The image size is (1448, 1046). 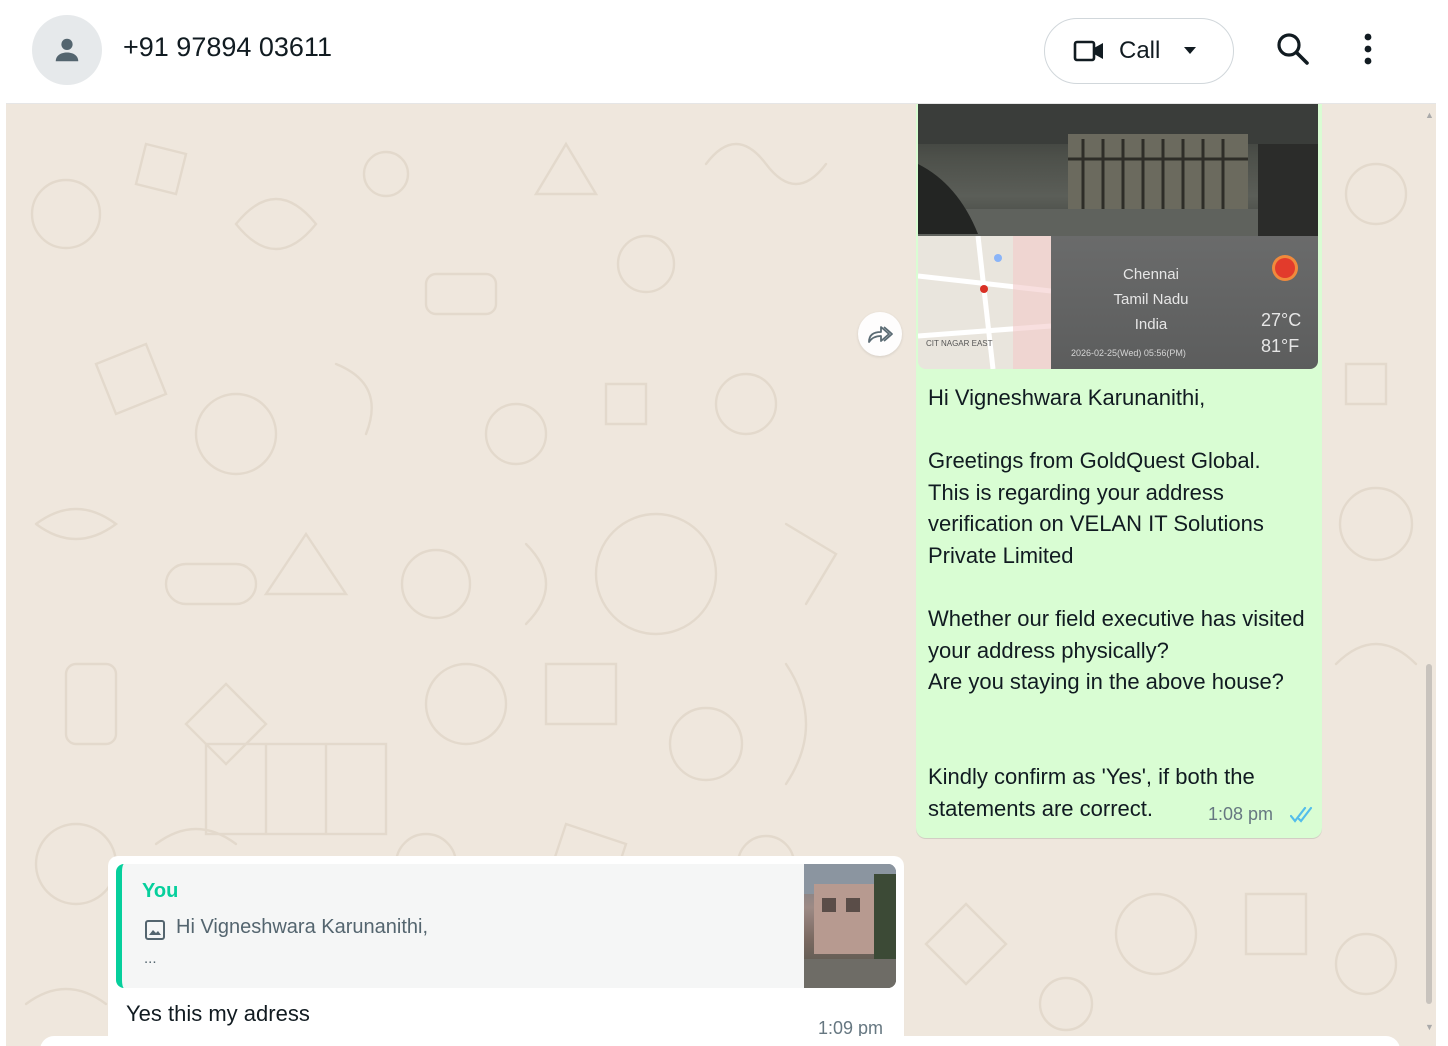 What do you see at coordinates (1293, 49) in the screenshot?
I see `search-icon` at bounding box center [1293, 49].